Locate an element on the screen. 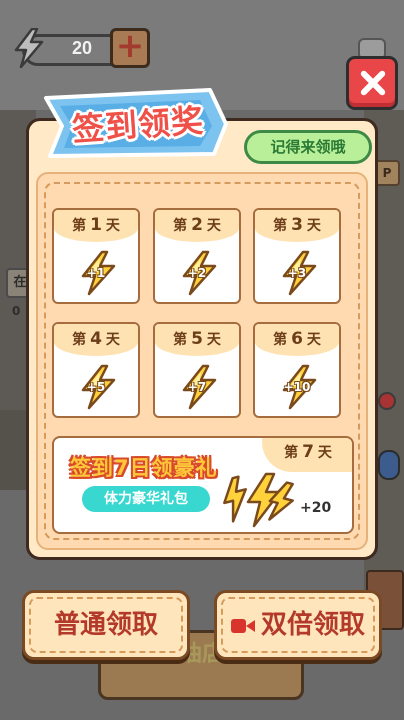 The height and width of the screenshot is (720, 404). day-number: 6 is located at coordinates (297, 339).